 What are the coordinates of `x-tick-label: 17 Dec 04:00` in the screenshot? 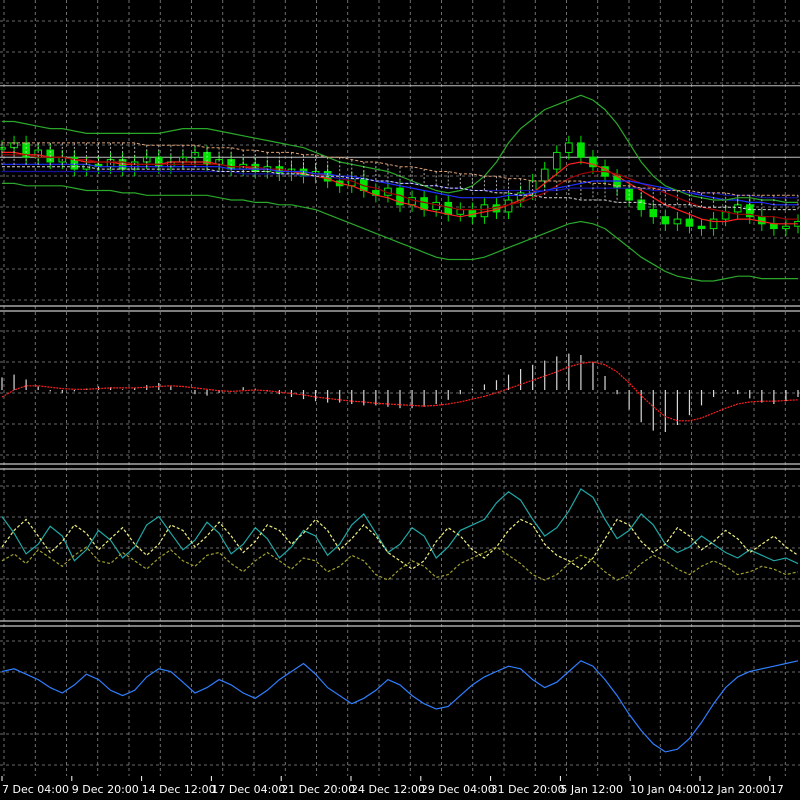 It's located at (248, 789).